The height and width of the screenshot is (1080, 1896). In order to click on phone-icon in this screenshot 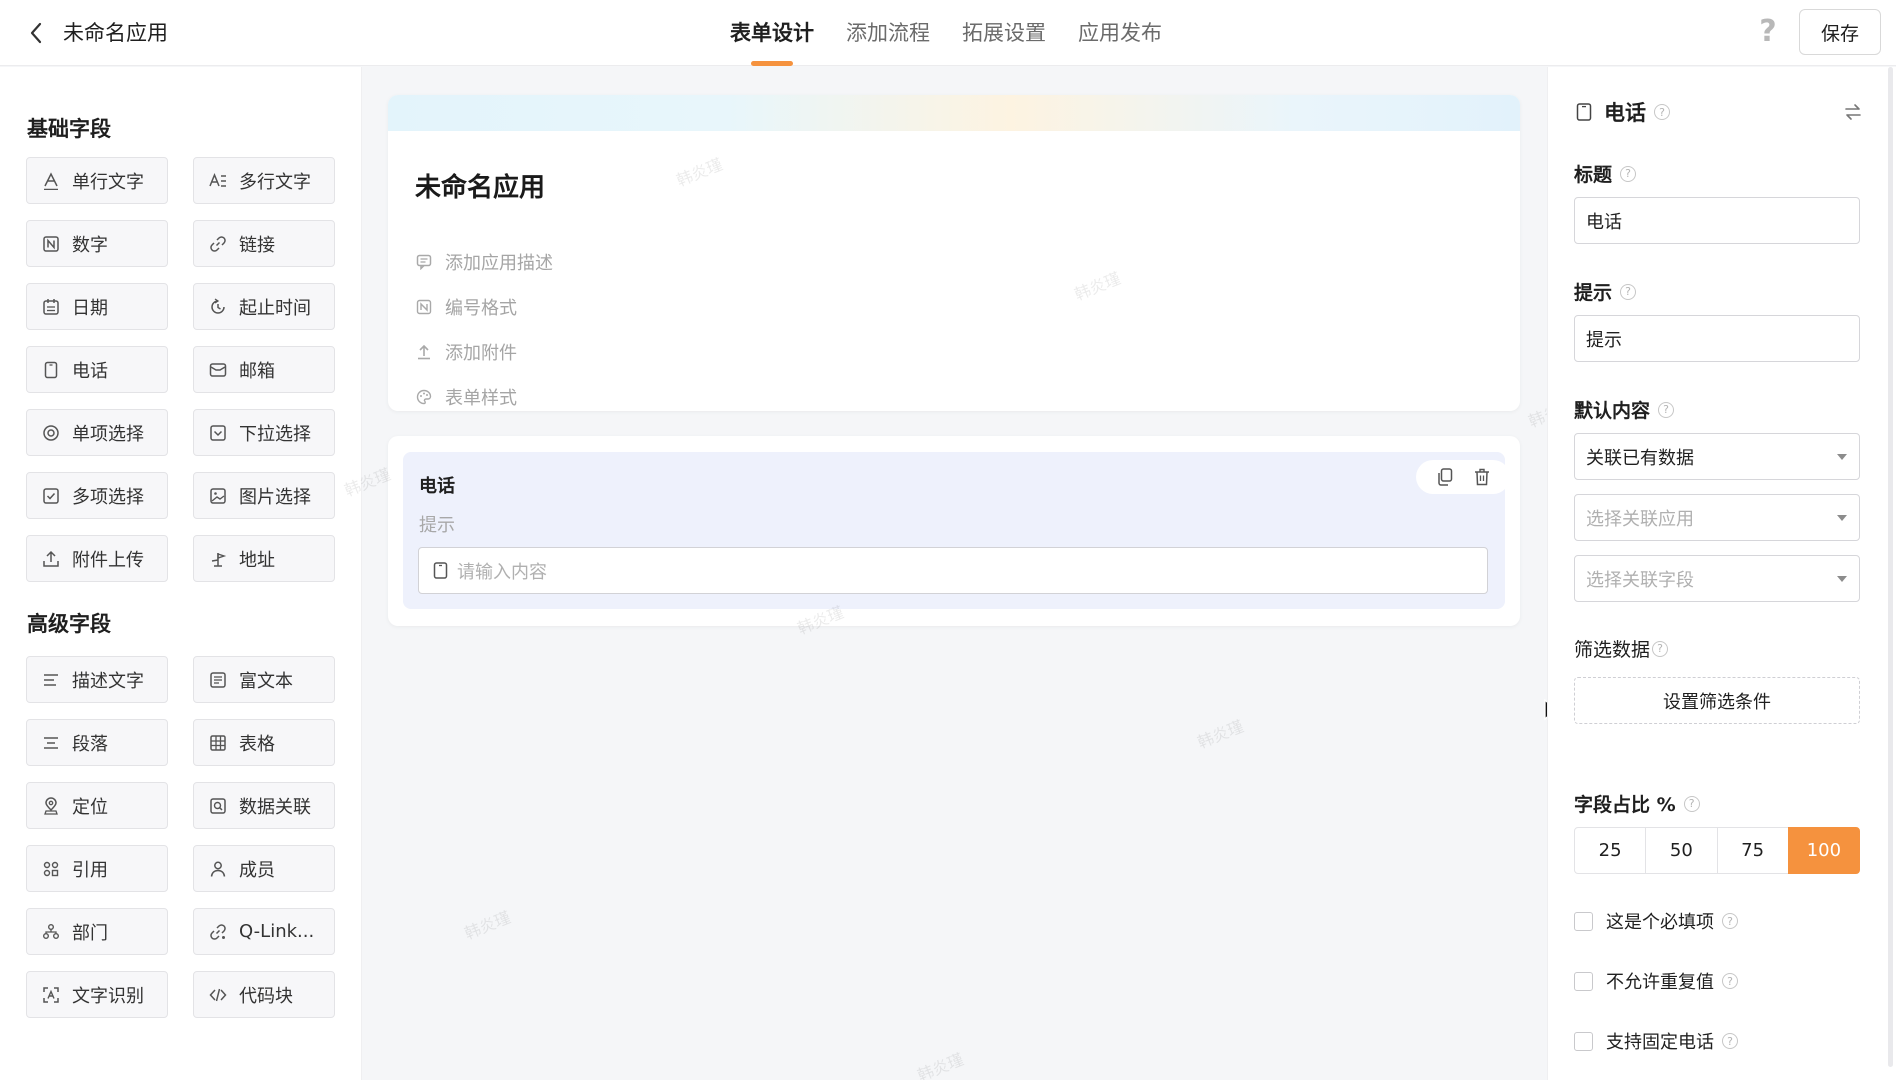, I will do `click(51, 370)`.